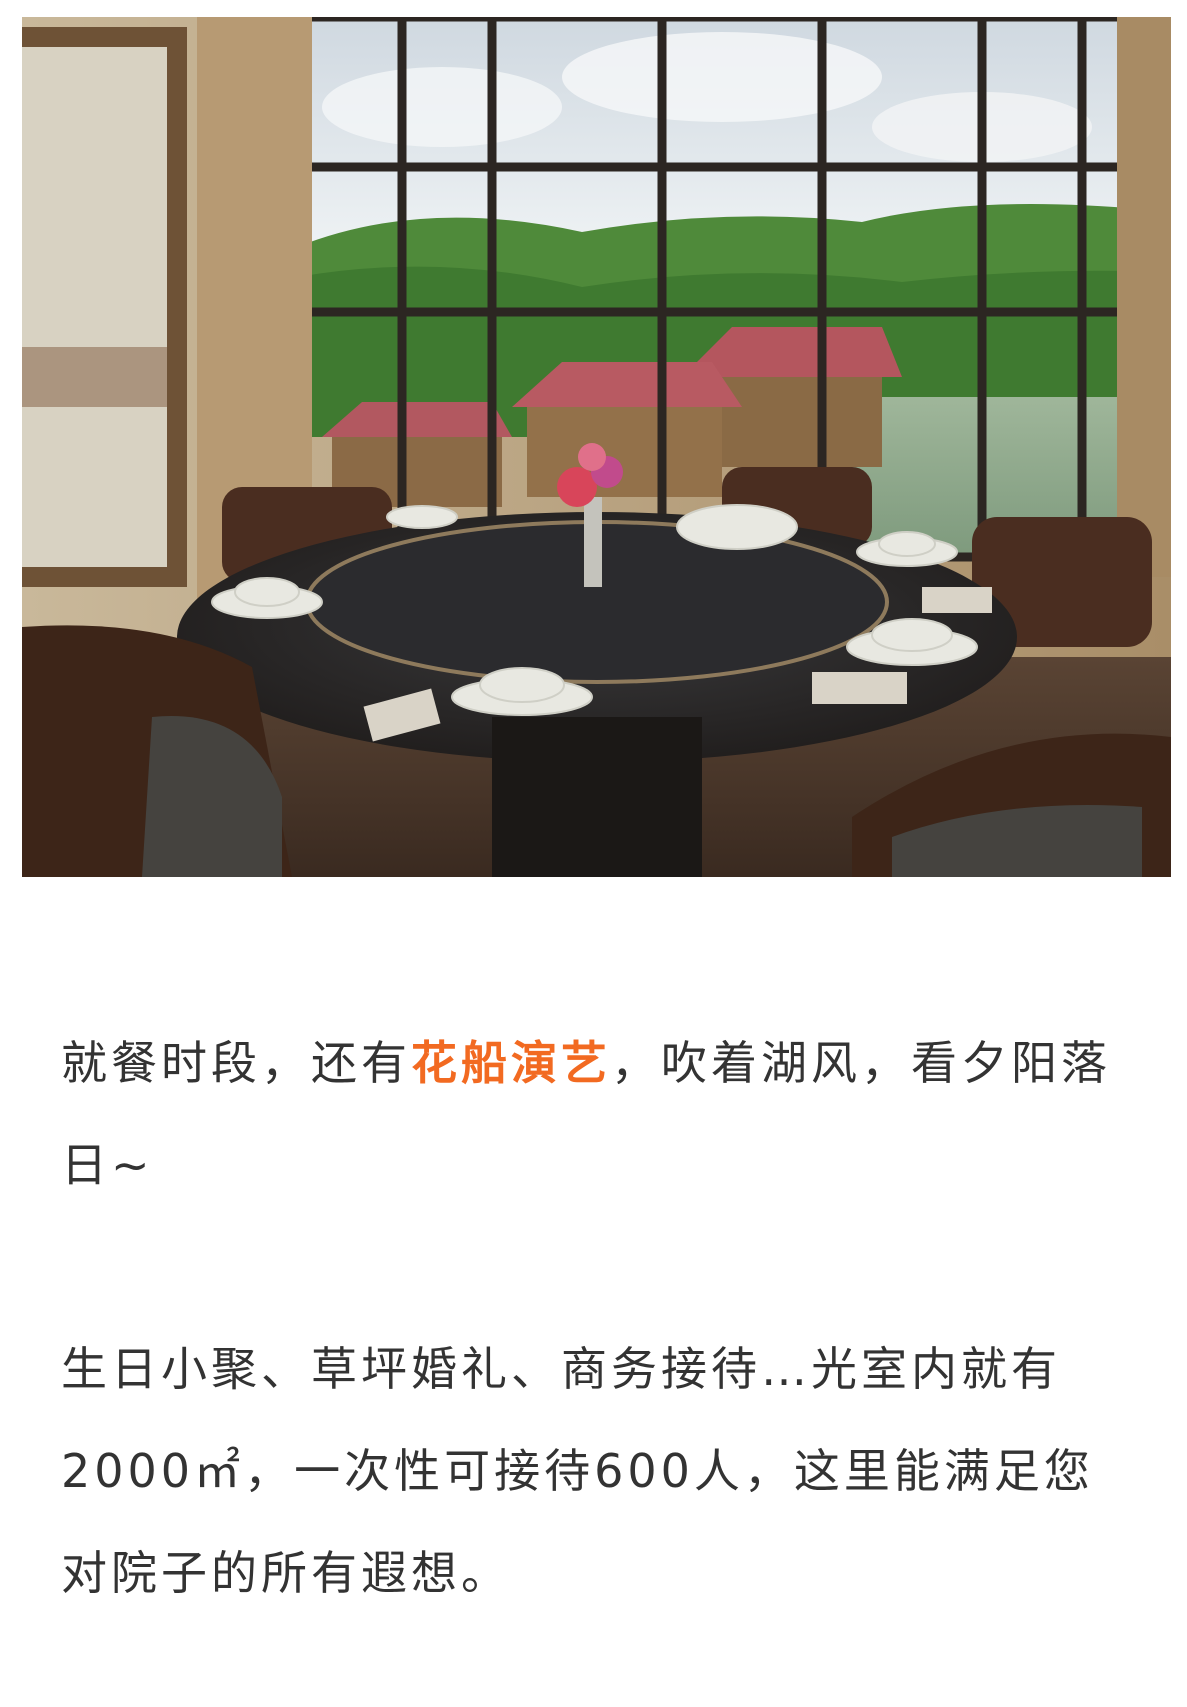 This screenshot has height=1707, width=1187. Describe the element at coordinates (598, 1114) in the screenshot. I see `paragraph-dining-show: 就餐时段，还有花船演艺，吹着湖风，看夕阳落日~` at that location.